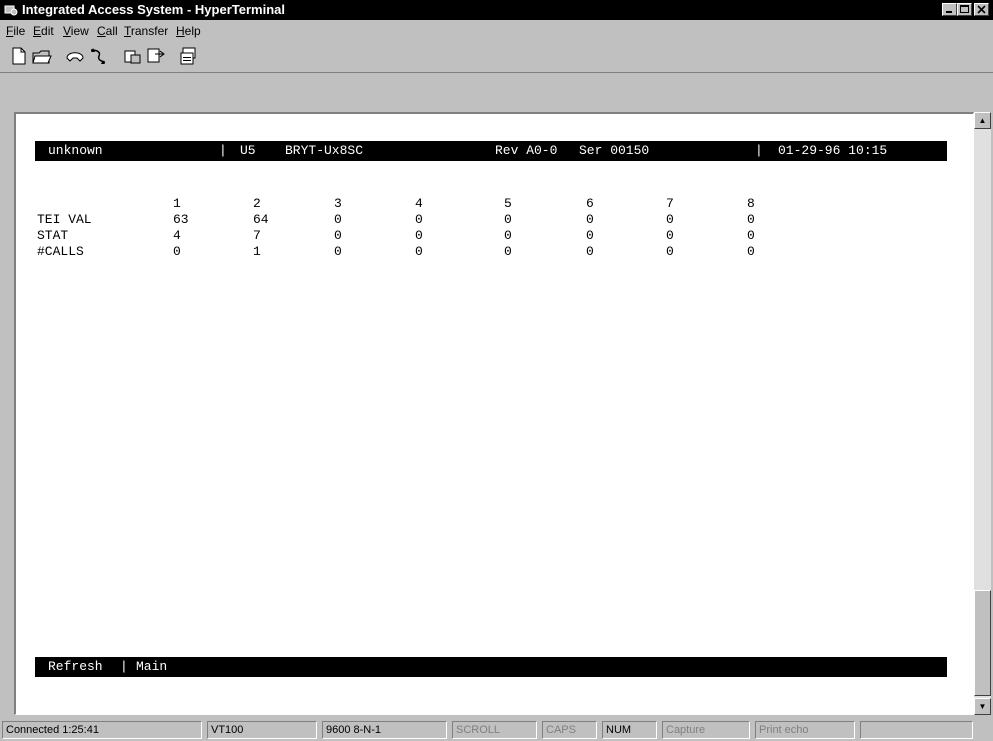 The height and width of the screenshot is (741, 993). What do you see at coordinates (629, 730) in the screenshot?
I see `num-lock-indicator: NUM` at bounding box center [629, 730].